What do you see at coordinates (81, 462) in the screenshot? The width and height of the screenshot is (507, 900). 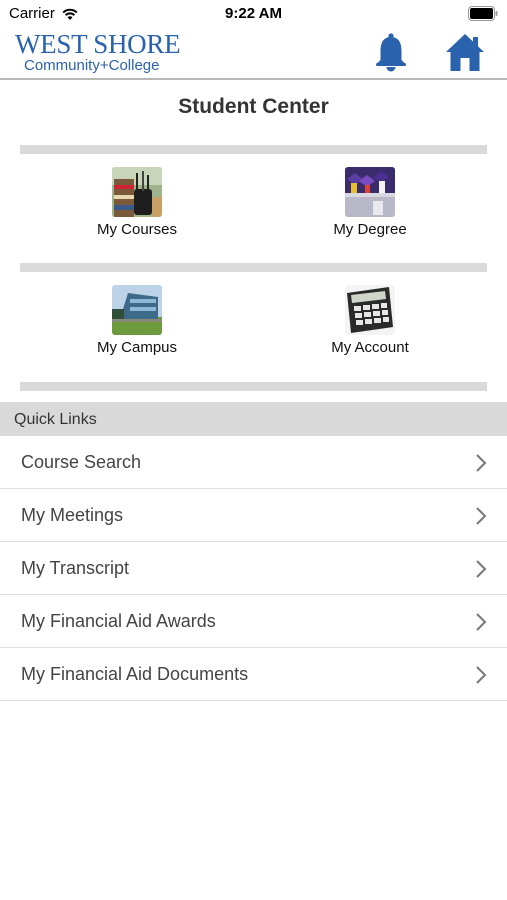 I see `quick-link-label: Course Search` at bounding box center [81, 462].